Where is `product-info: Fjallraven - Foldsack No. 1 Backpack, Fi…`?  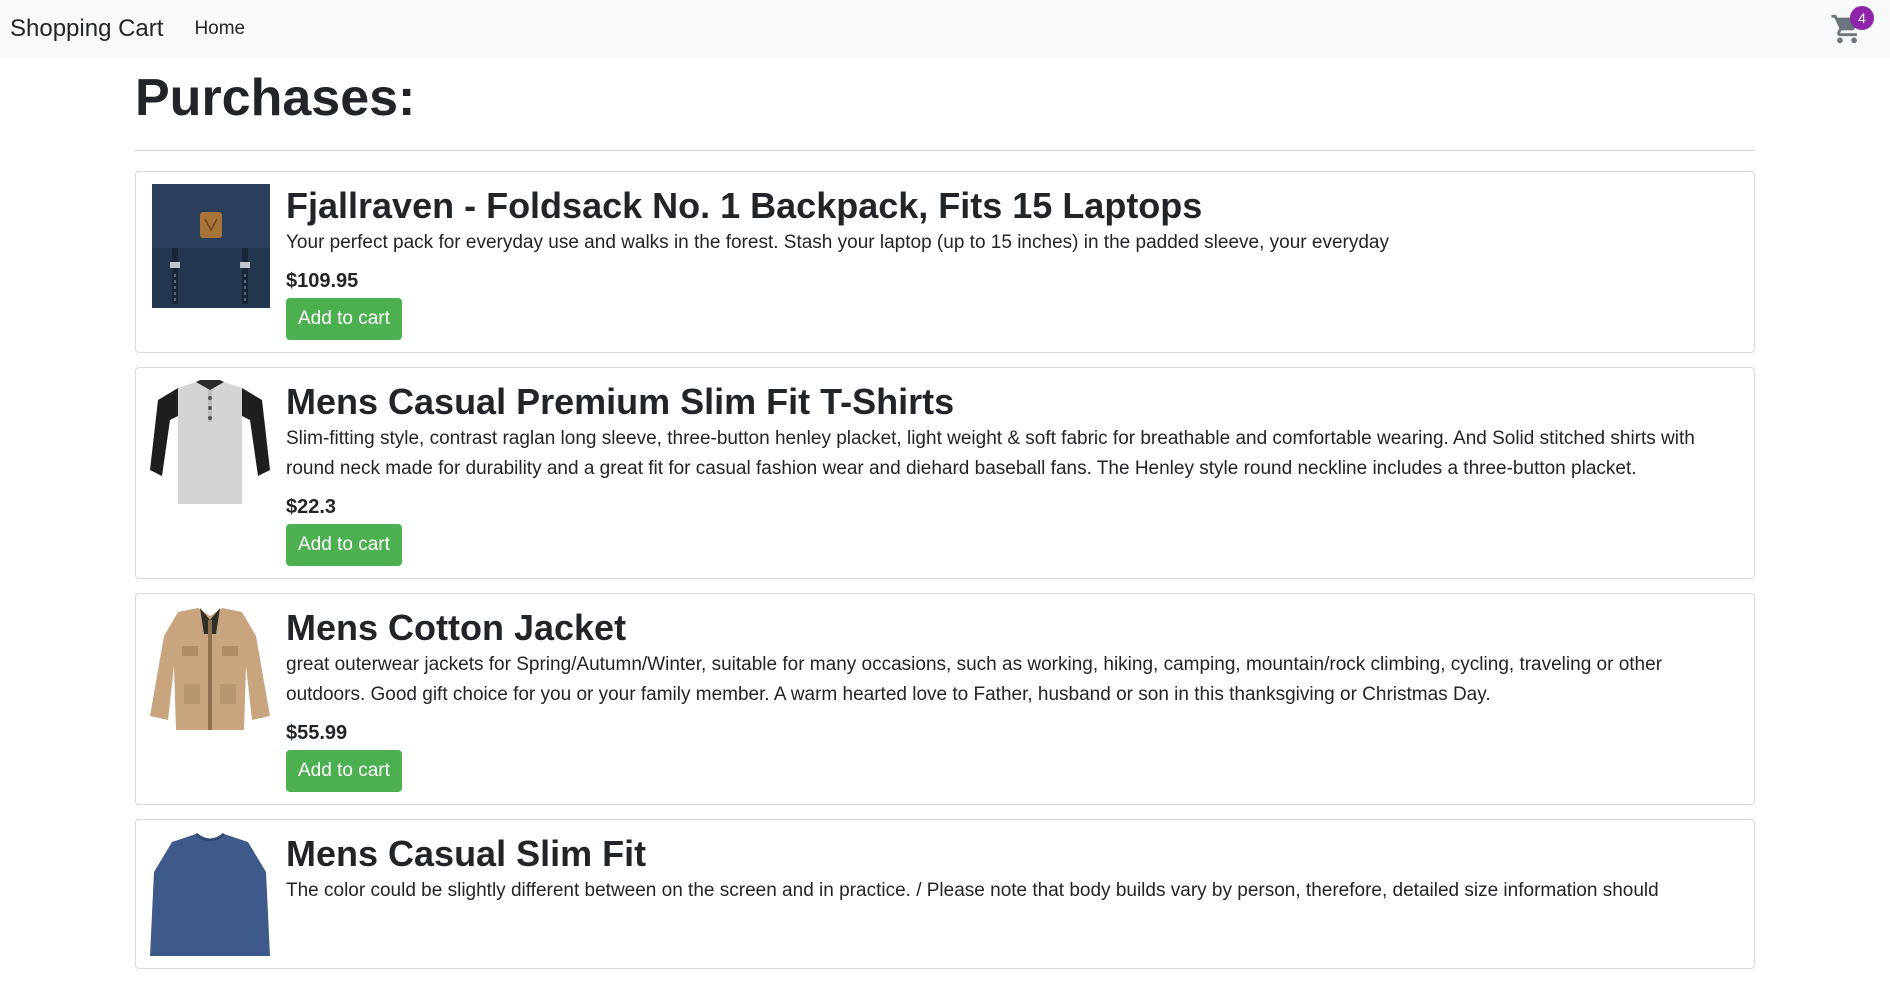
product-info: Fjallraven - Foldsack No. 1 Backpack, Fi… is located at coordinates (1014, 262).